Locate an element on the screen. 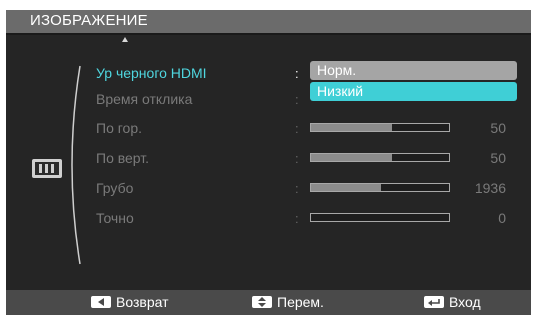 This screenshot has height=315, width=537. coarse-value: 1936 is located at coordinates (490, 188).